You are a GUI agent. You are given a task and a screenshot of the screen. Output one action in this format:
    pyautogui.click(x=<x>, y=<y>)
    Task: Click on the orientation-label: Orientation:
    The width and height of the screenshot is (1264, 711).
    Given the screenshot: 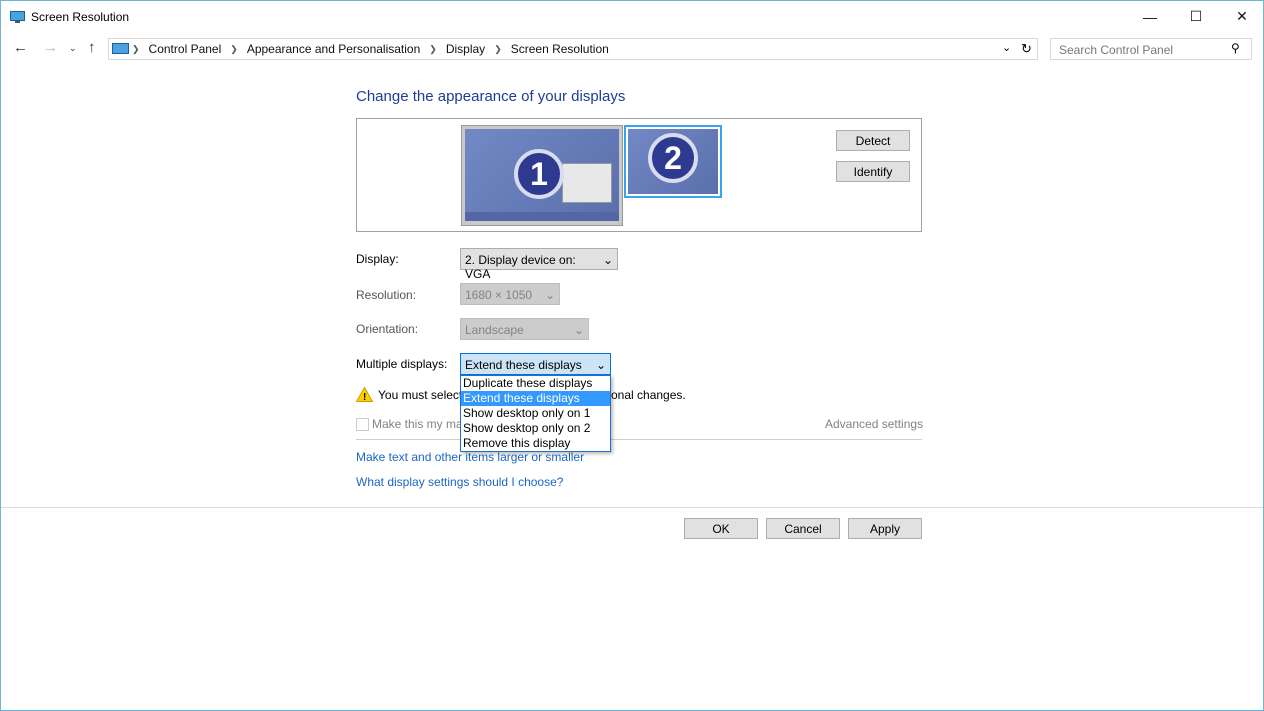 What is the action you would take?
    pyautogui.click(x=387, y=329)
    